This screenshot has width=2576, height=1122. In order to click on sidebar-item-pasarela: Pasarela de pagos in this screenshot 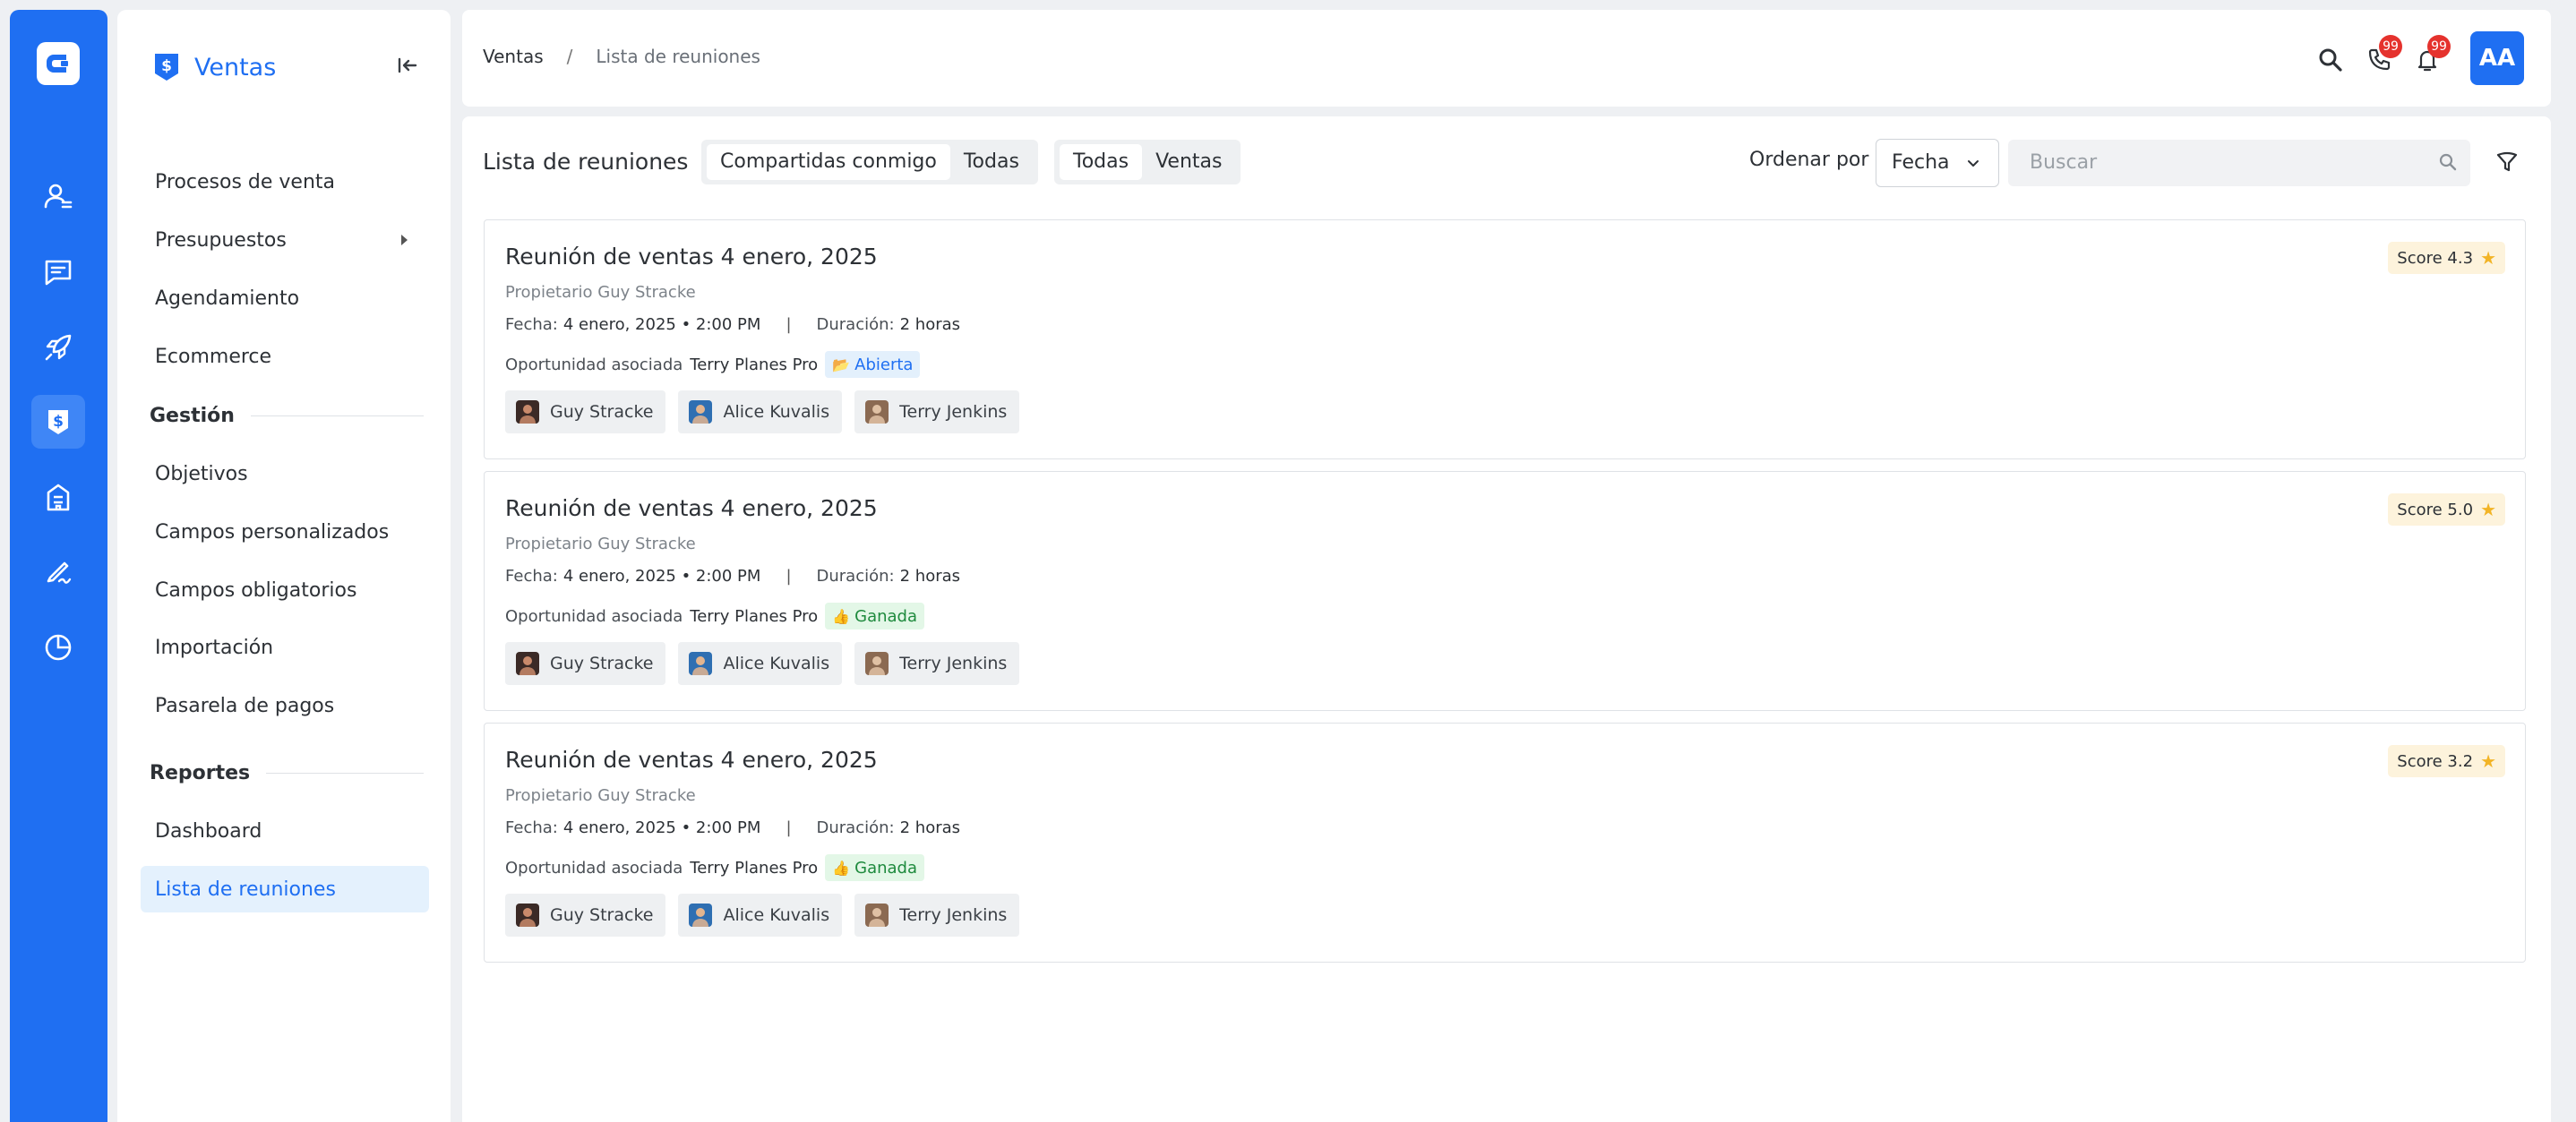, I will do `click(285, 705)`.